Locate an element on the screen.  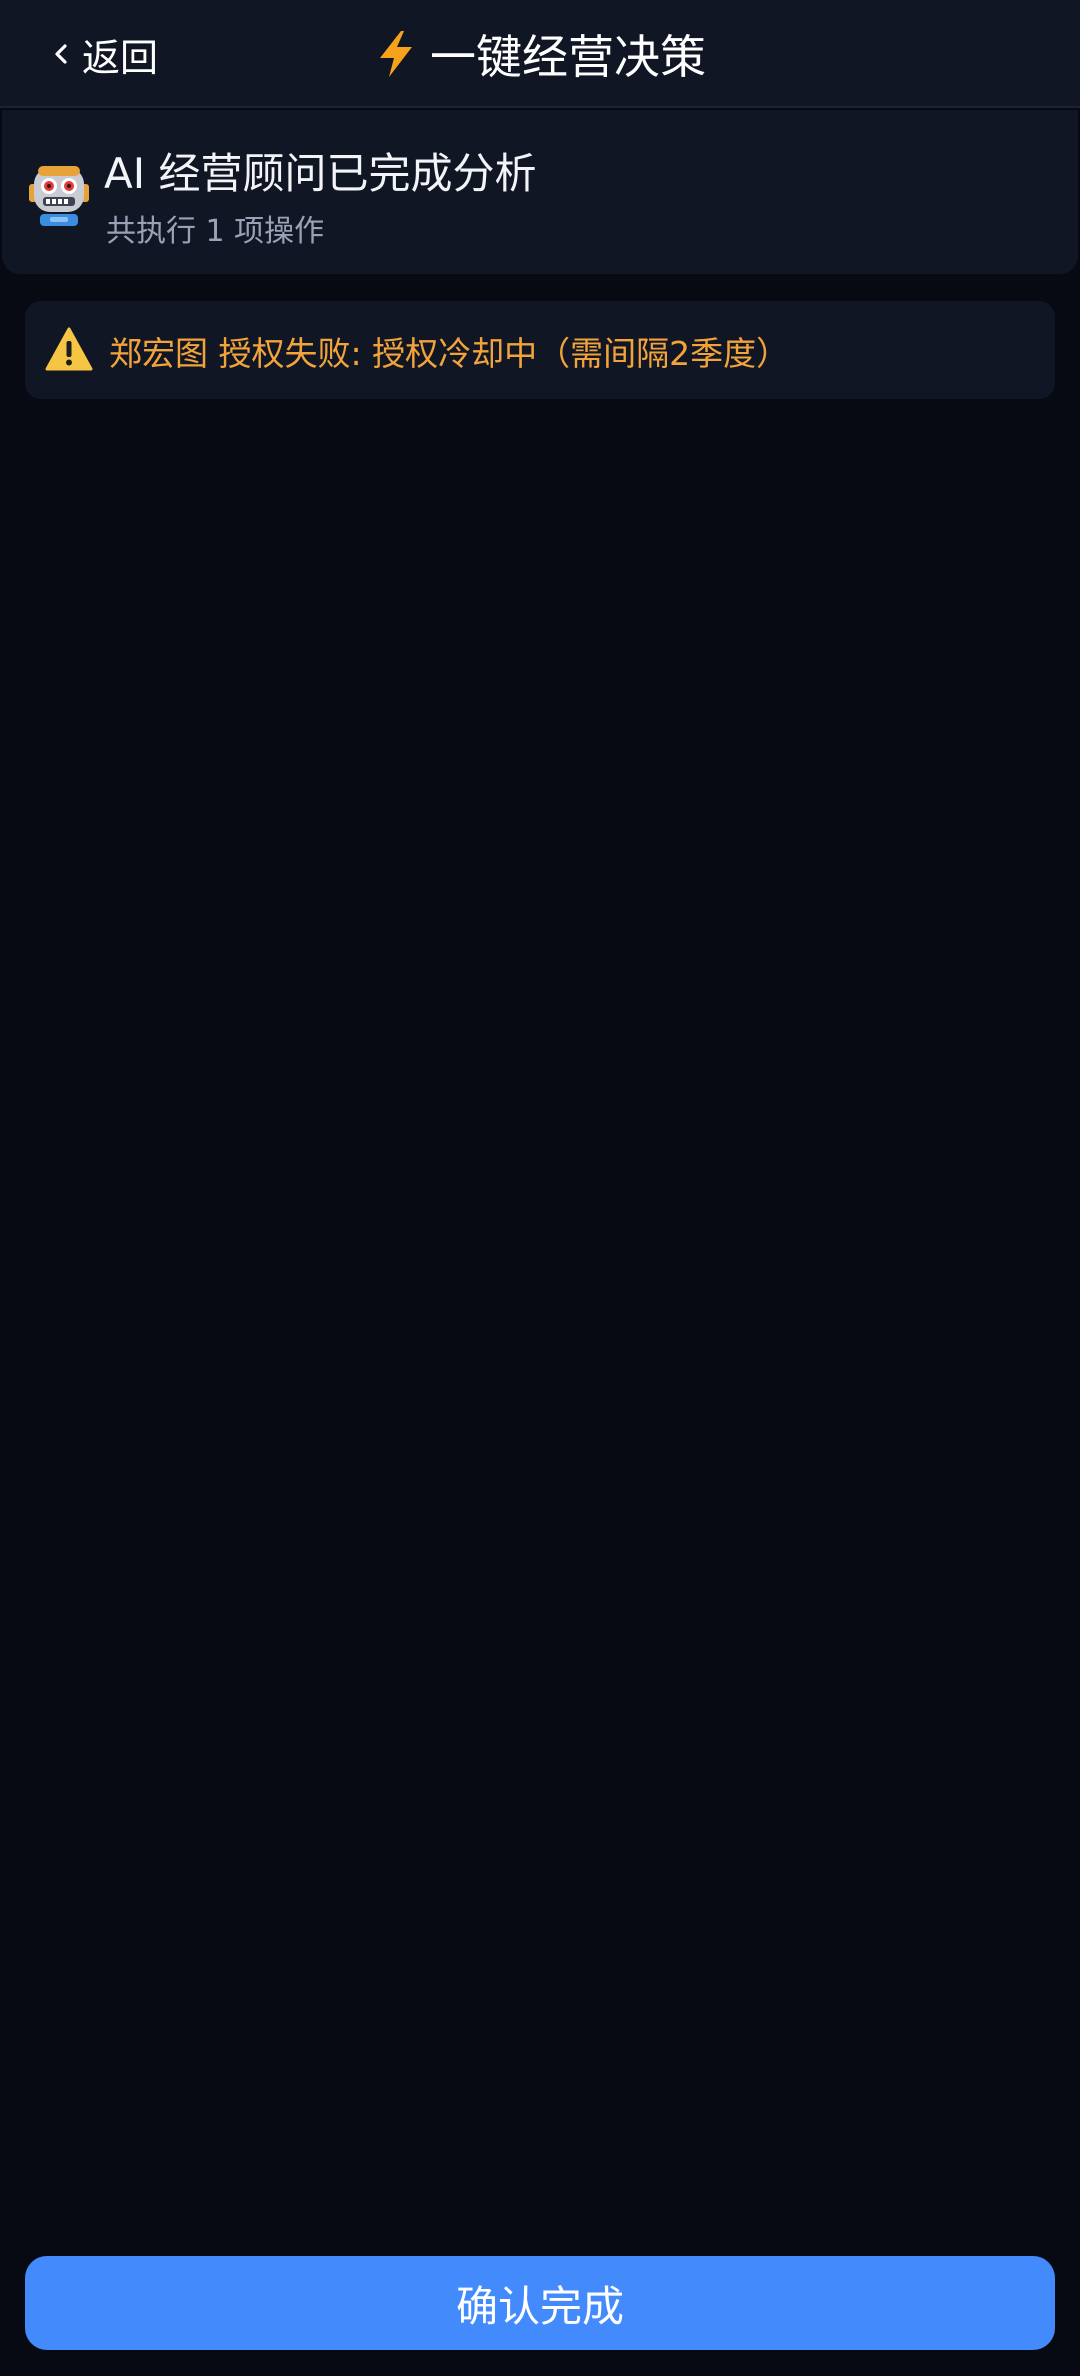
warning-icon is located at coordinates (69, 349).